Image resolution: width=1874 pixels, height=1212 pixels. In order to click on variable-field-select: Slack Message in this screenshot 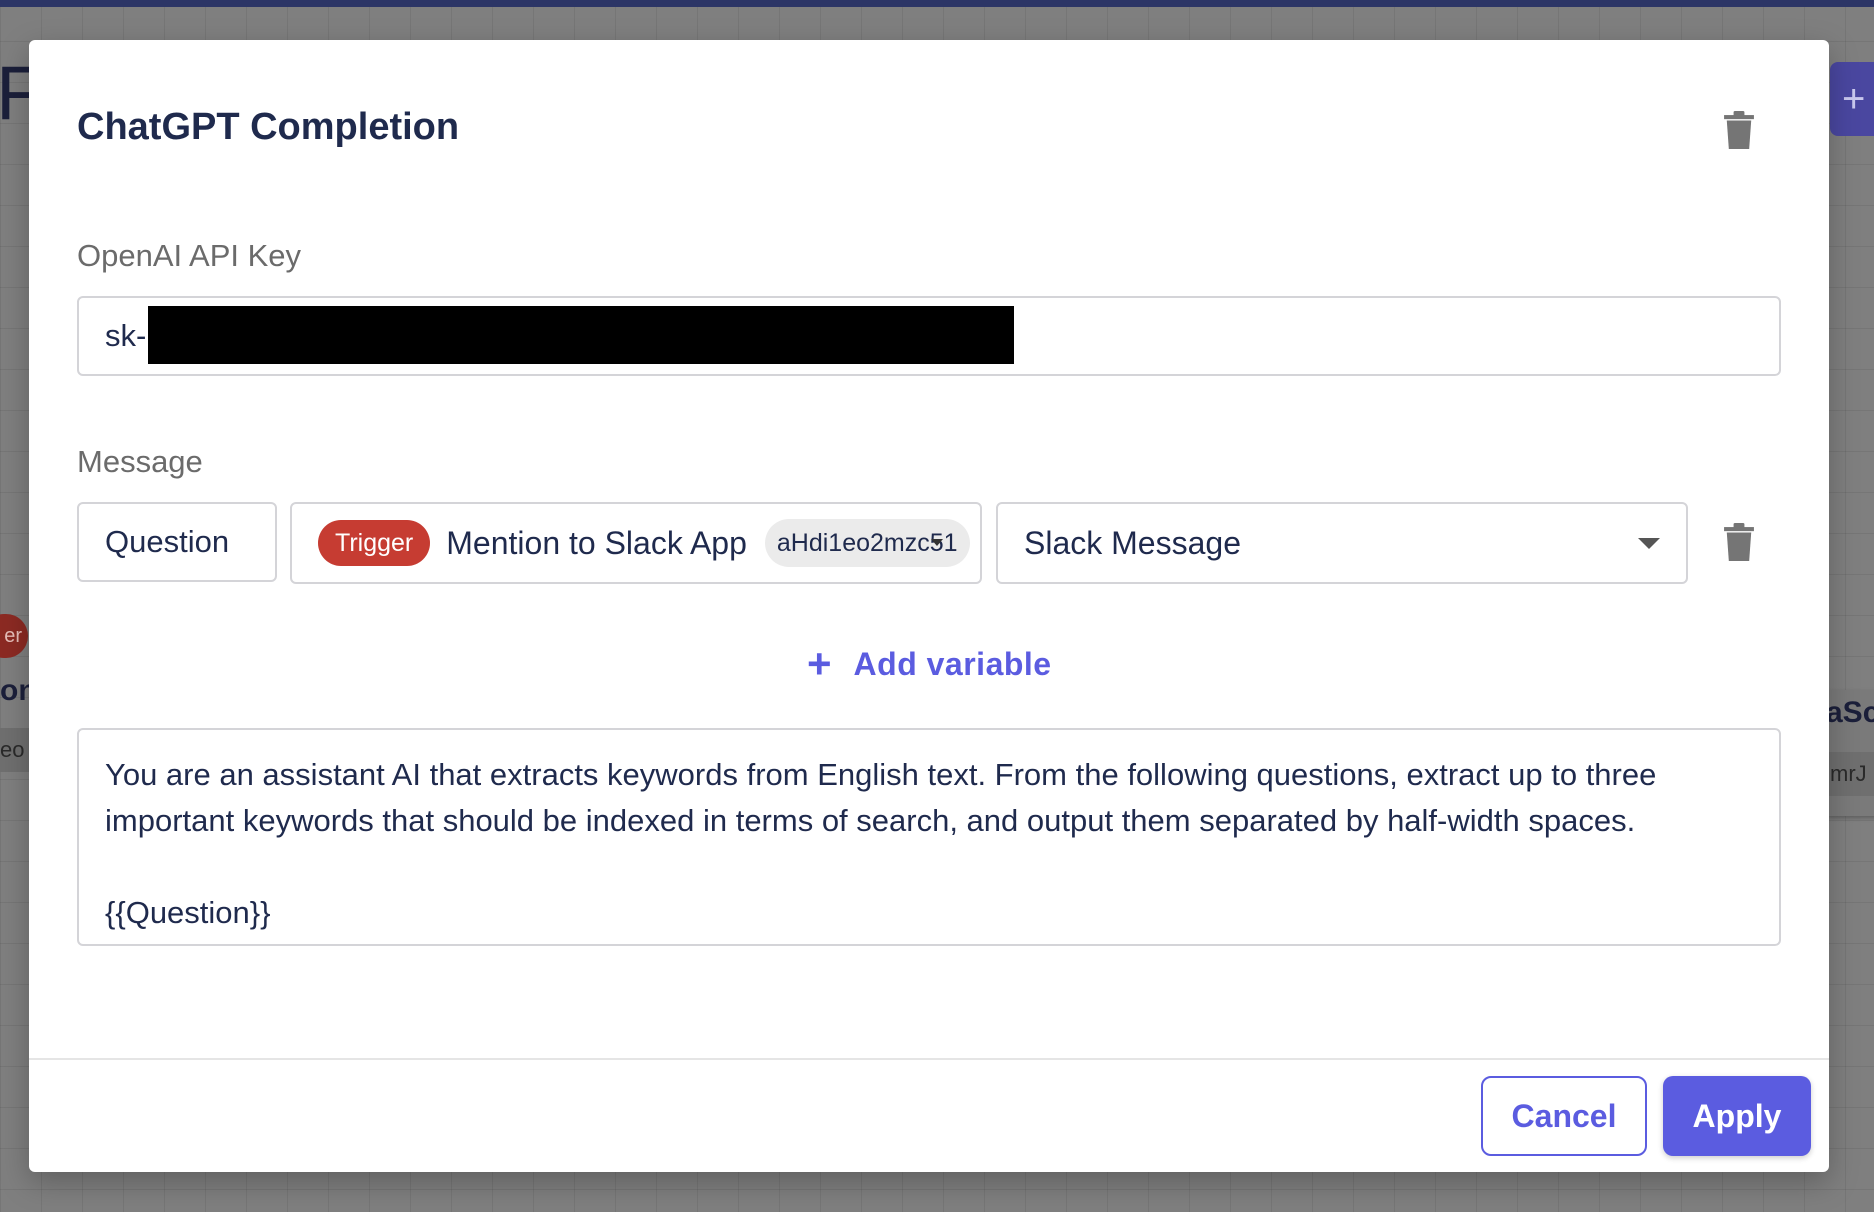, I will do `click(1342, 543)`.